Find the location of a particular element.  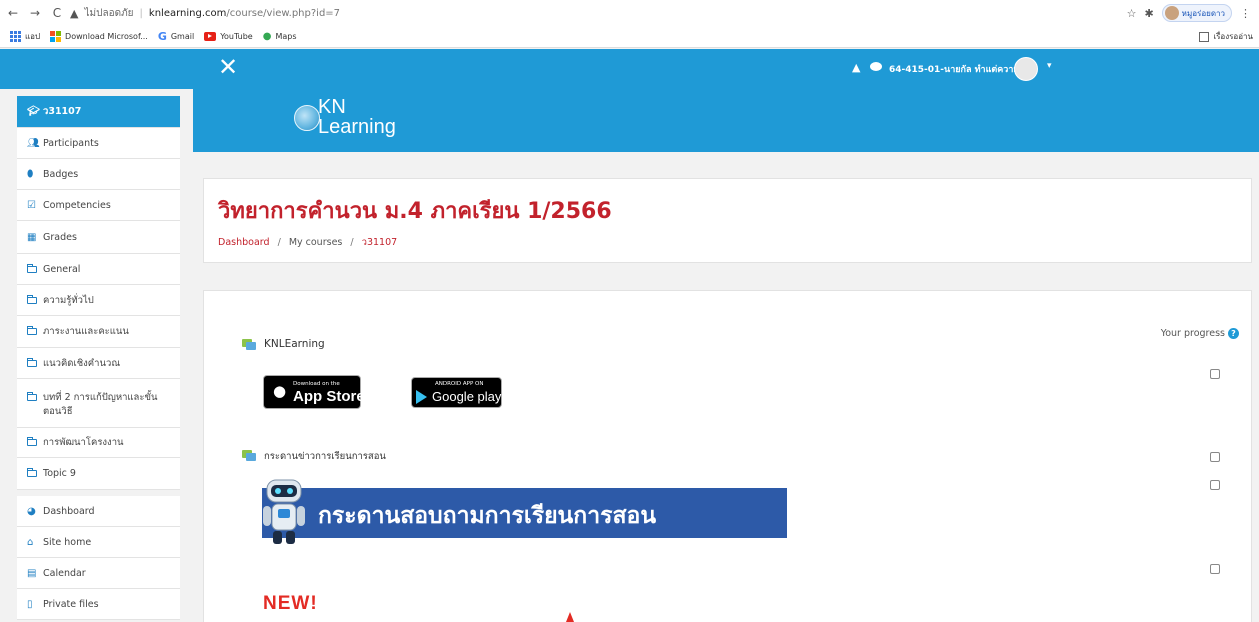

security-label: ไม่ปลอดภัย is located at coordinates (109, 13).